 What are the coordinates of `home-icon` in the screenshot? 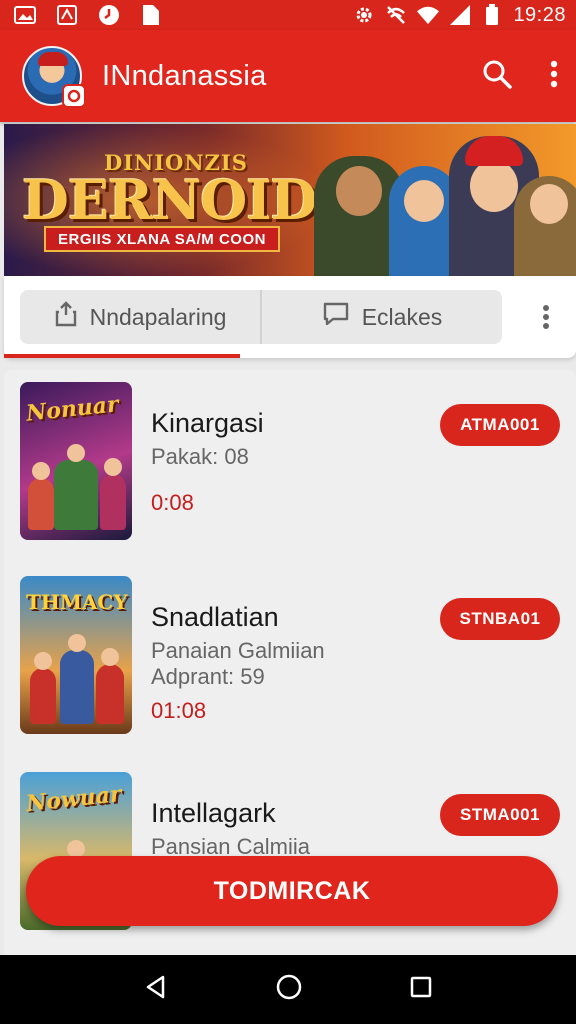 It's located at (289, 989).